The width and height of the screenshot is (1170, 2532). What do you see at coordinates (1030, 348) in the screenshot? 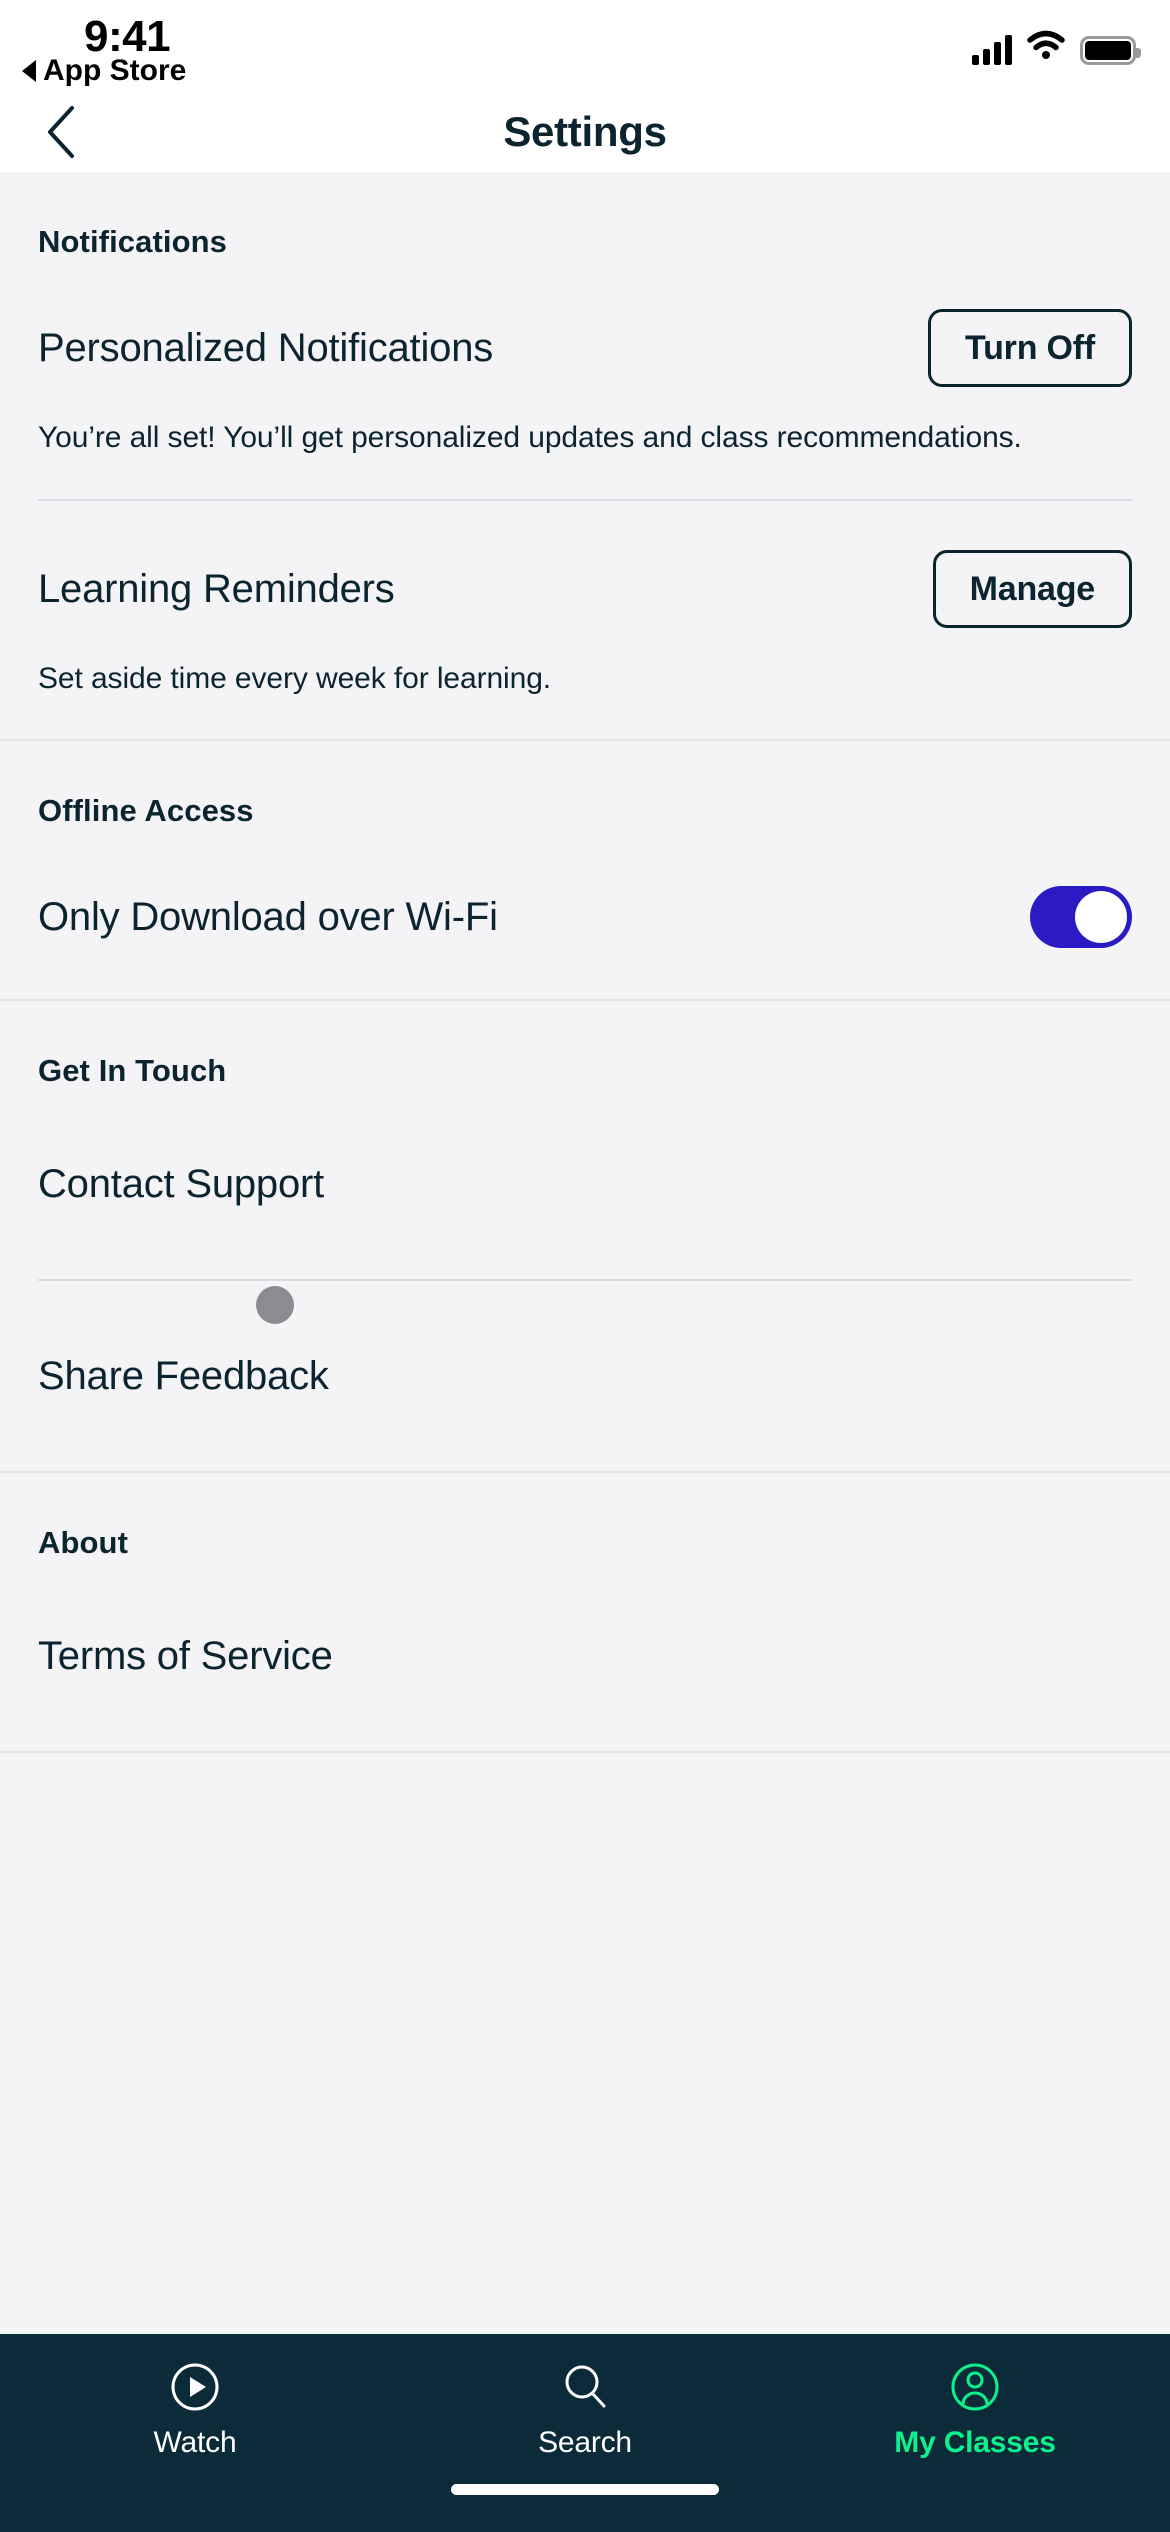
I see `turn-off-button: Turn Off` at bounding box center [1030, 348].